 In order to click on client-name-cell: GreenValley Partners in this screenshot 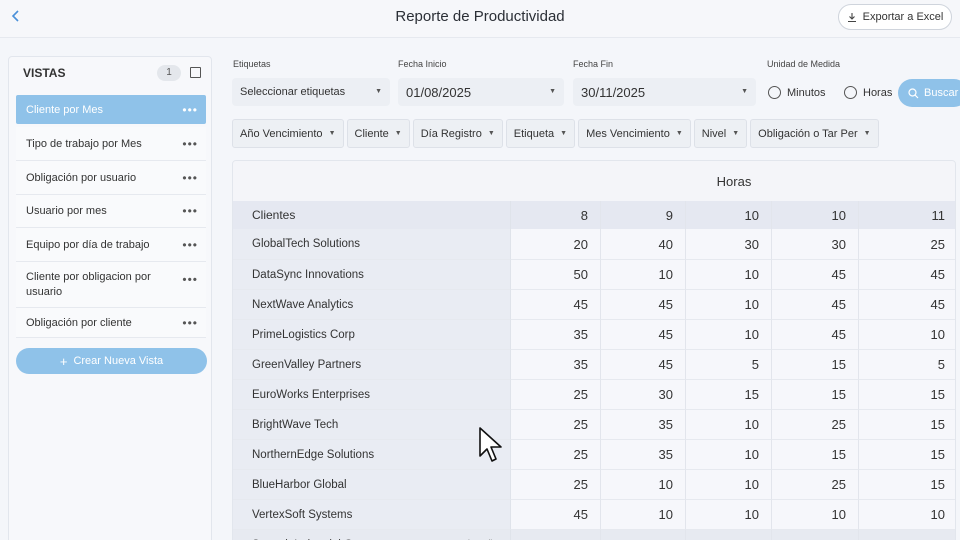, I will do `click(372, 364)`.